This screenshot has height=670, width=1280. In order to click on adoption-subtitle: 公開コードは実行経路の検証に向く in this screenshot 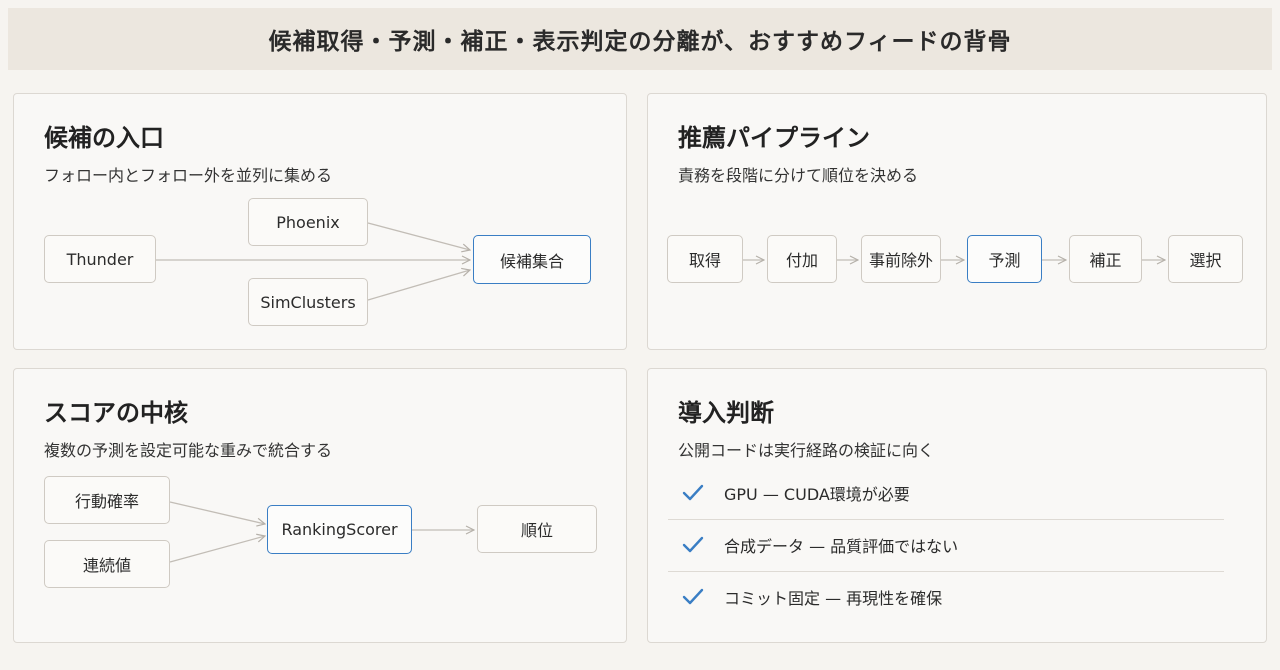, I will do `click(806, 450)`.